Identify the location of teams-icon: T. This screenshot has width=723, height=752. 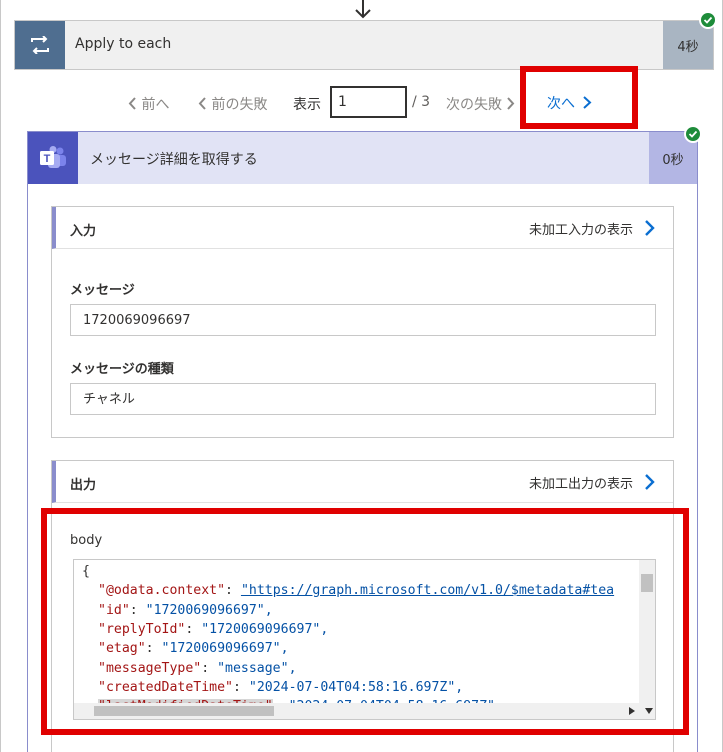
(53, 158).